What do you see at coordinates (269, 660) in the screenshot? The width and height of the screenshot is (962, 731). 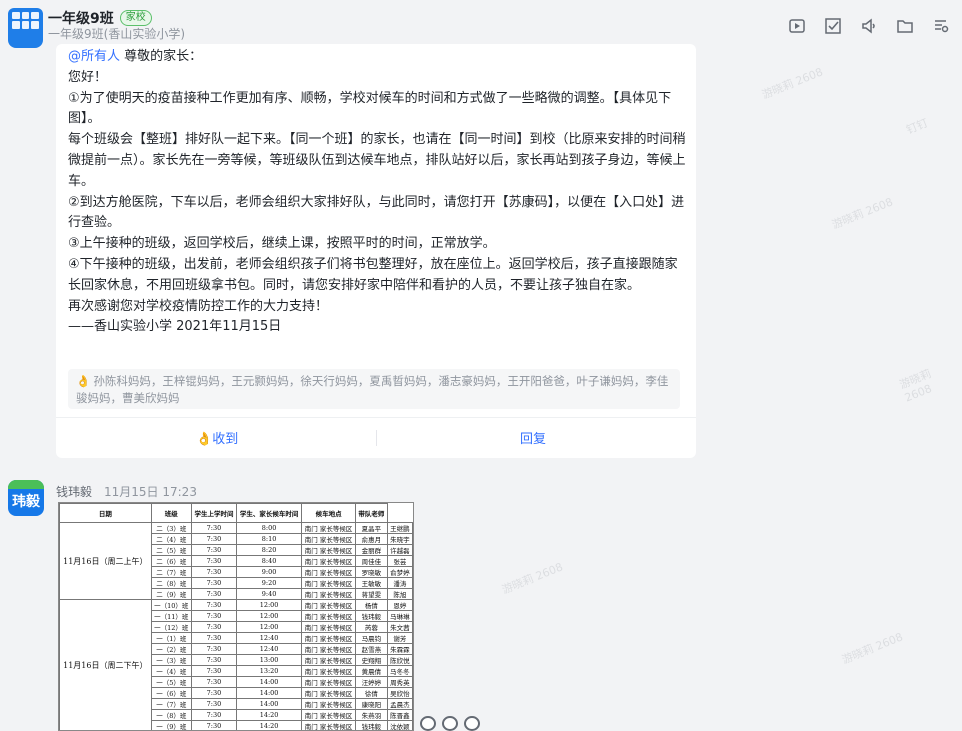 I see `waiting-time-cell: 13:00` at bounding box center [269, 660].